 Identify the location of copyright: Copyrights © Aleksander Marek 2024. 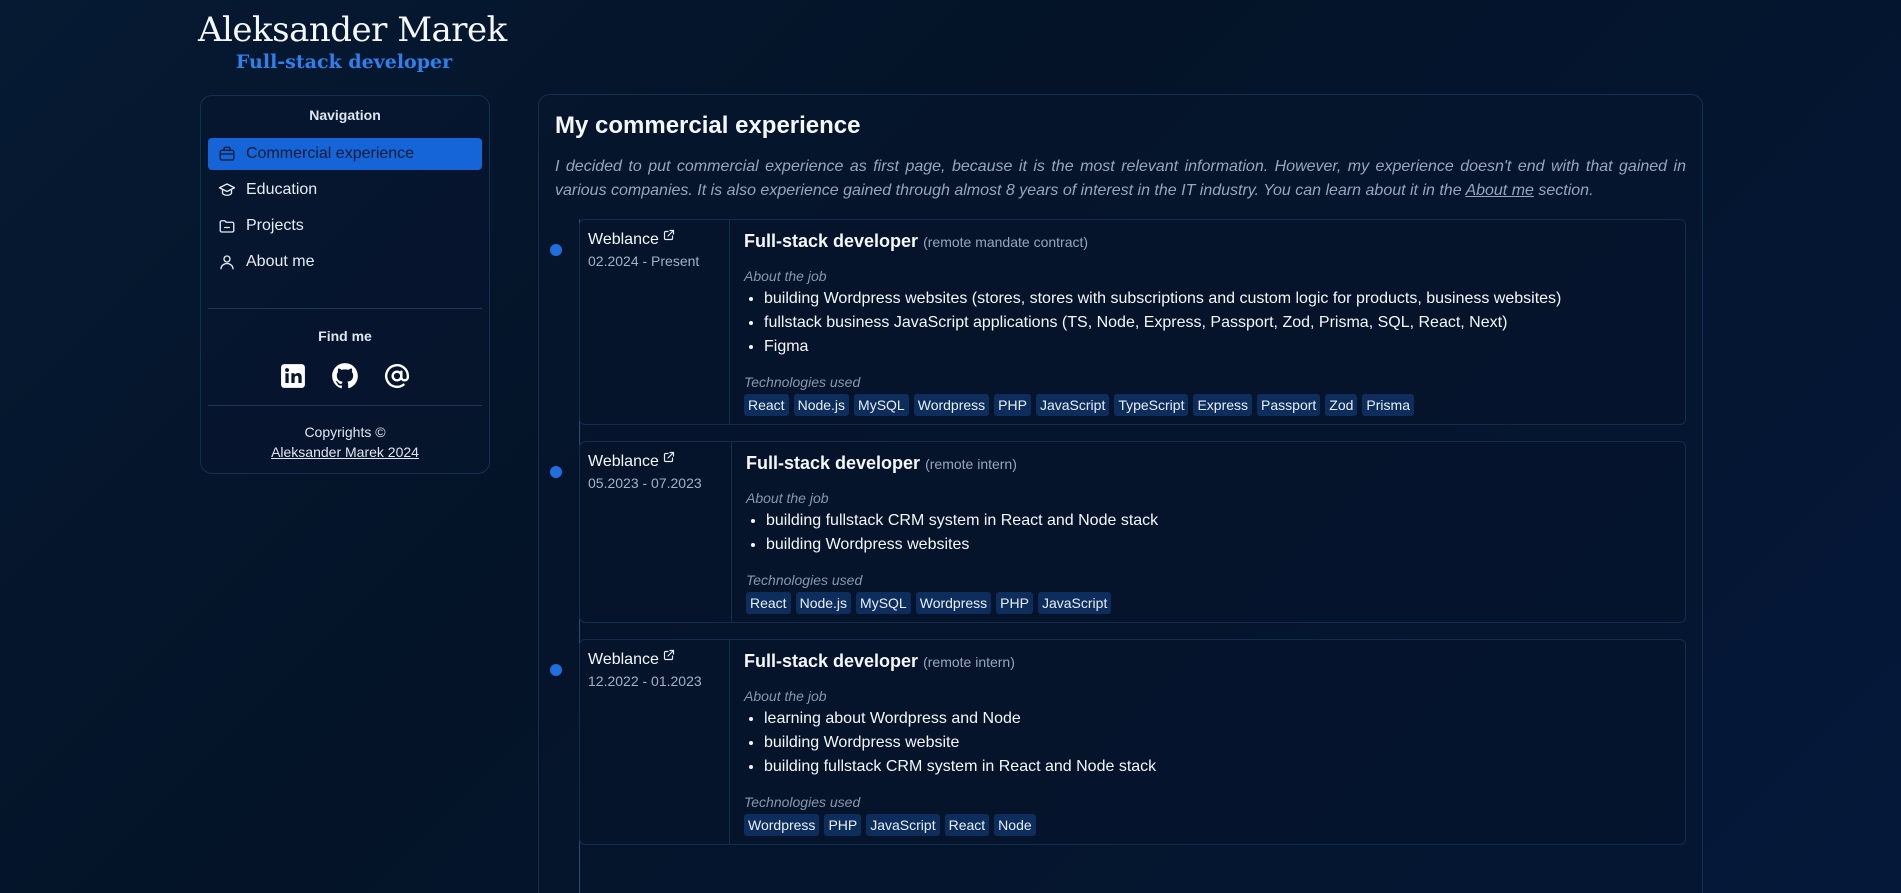
(345, 433).